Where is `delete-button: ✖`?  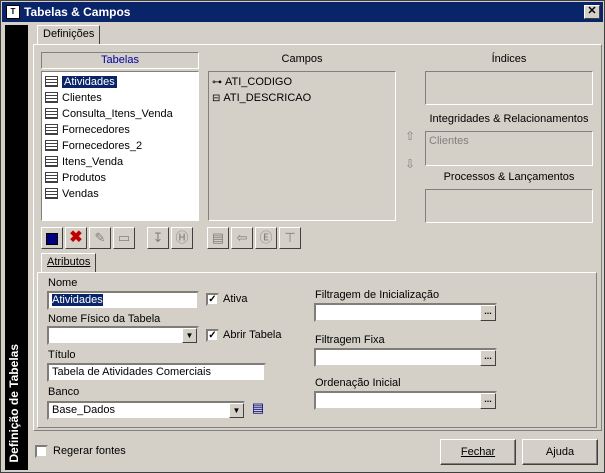 delete-button: ✖ is located at coordinates (76, 238).